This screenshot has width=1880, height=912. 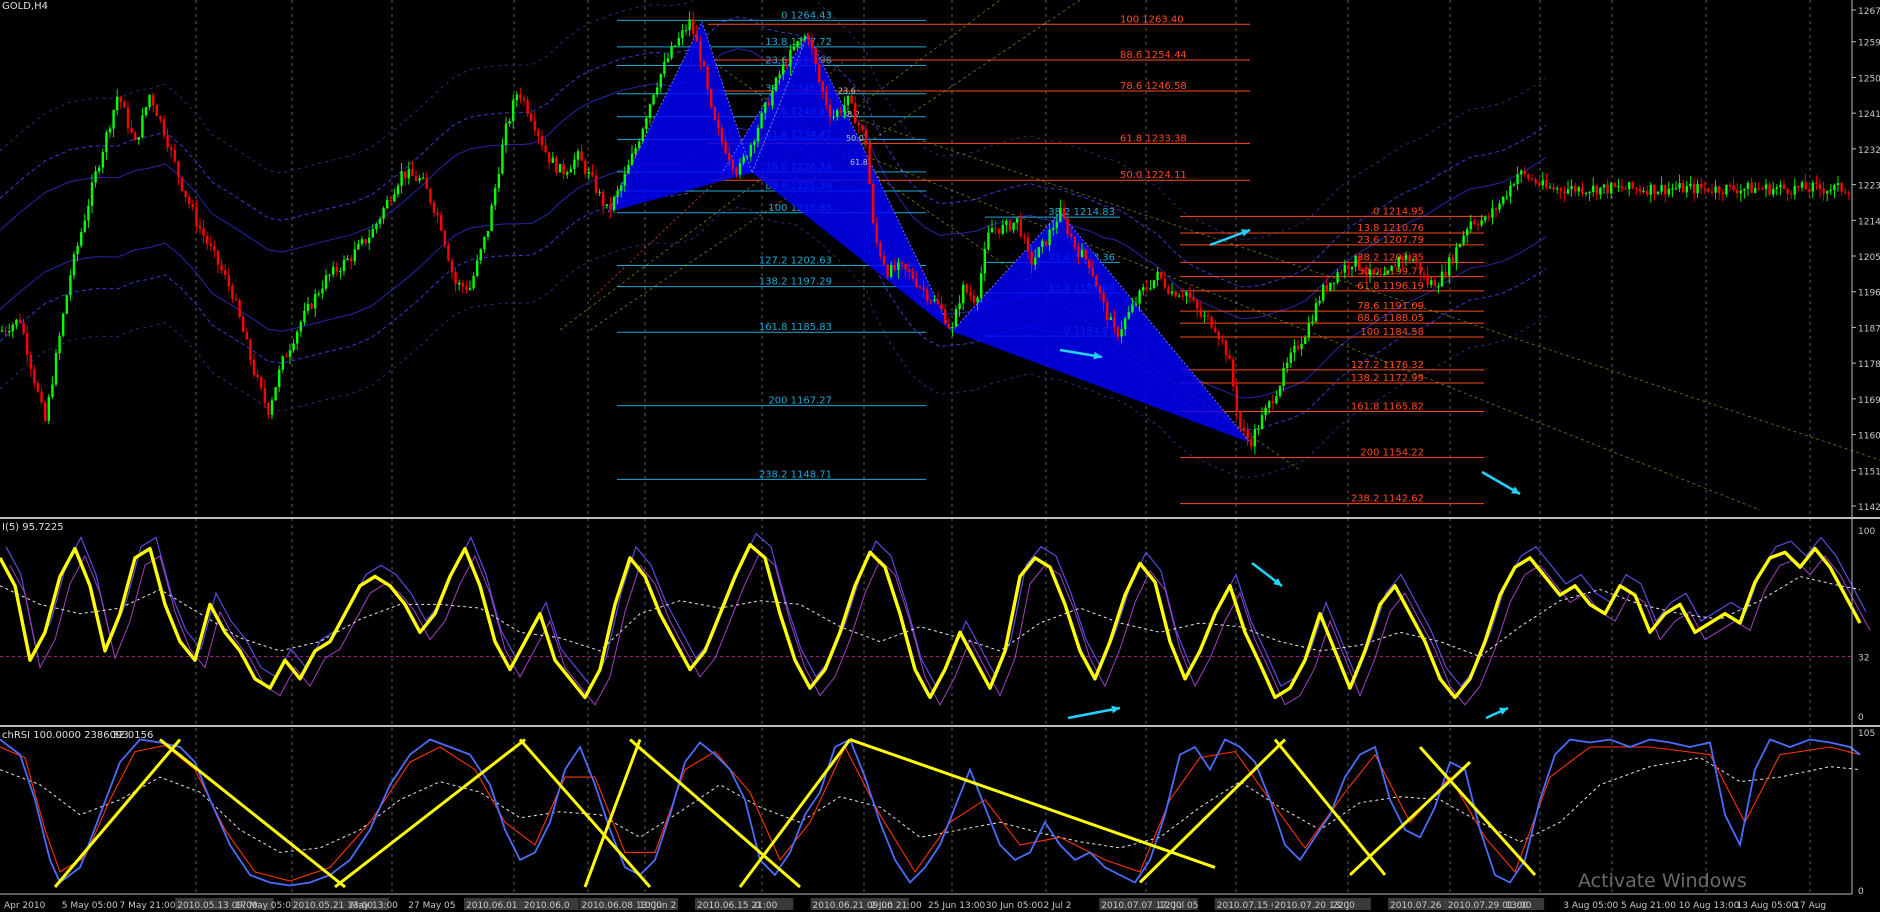 What do you see at coordinates (1767, 906) in the screenshot?
I see `time-tick-label: 13 Aug 05:00` at bounding box center [1767, 906].